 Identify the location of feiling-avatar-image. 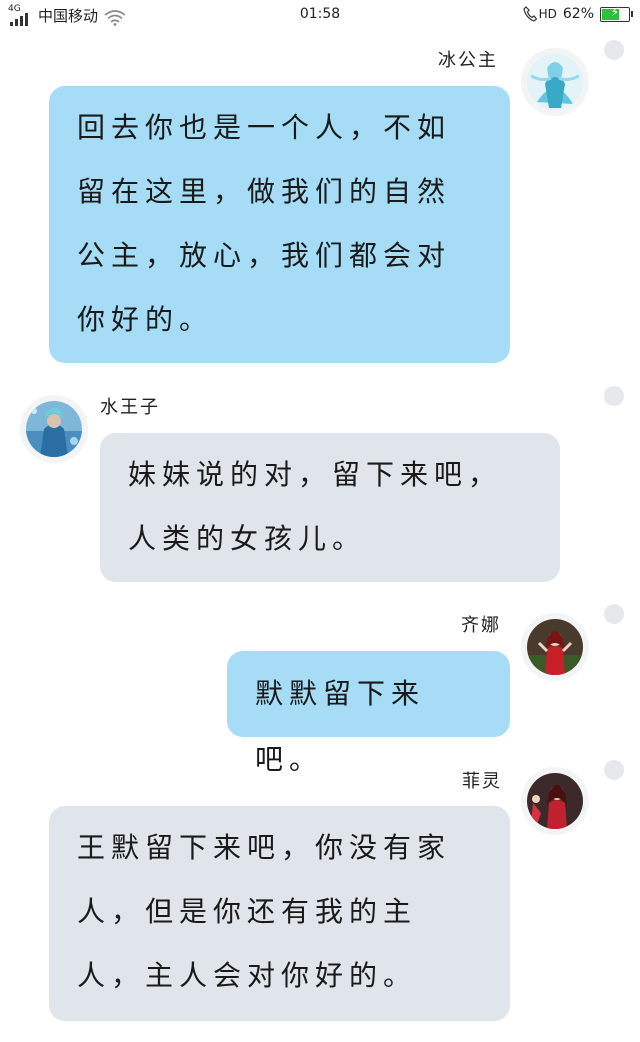
(555, 801).